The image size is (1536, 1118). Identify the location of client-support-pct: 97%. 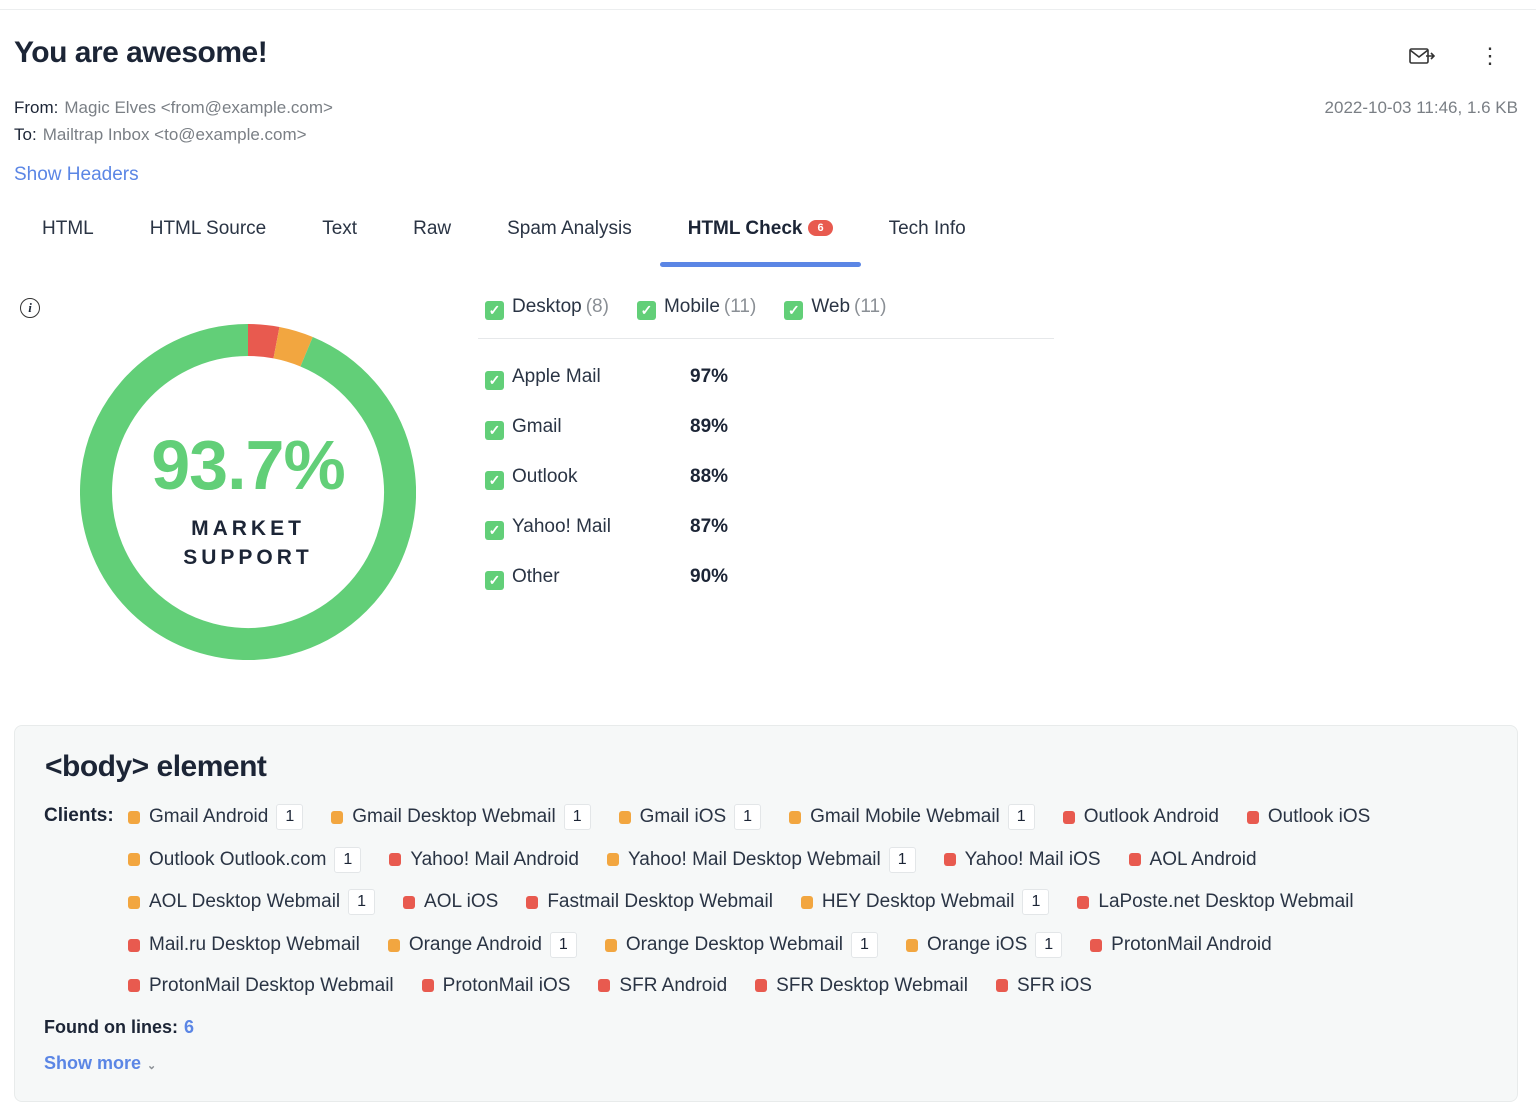
(709, 376).